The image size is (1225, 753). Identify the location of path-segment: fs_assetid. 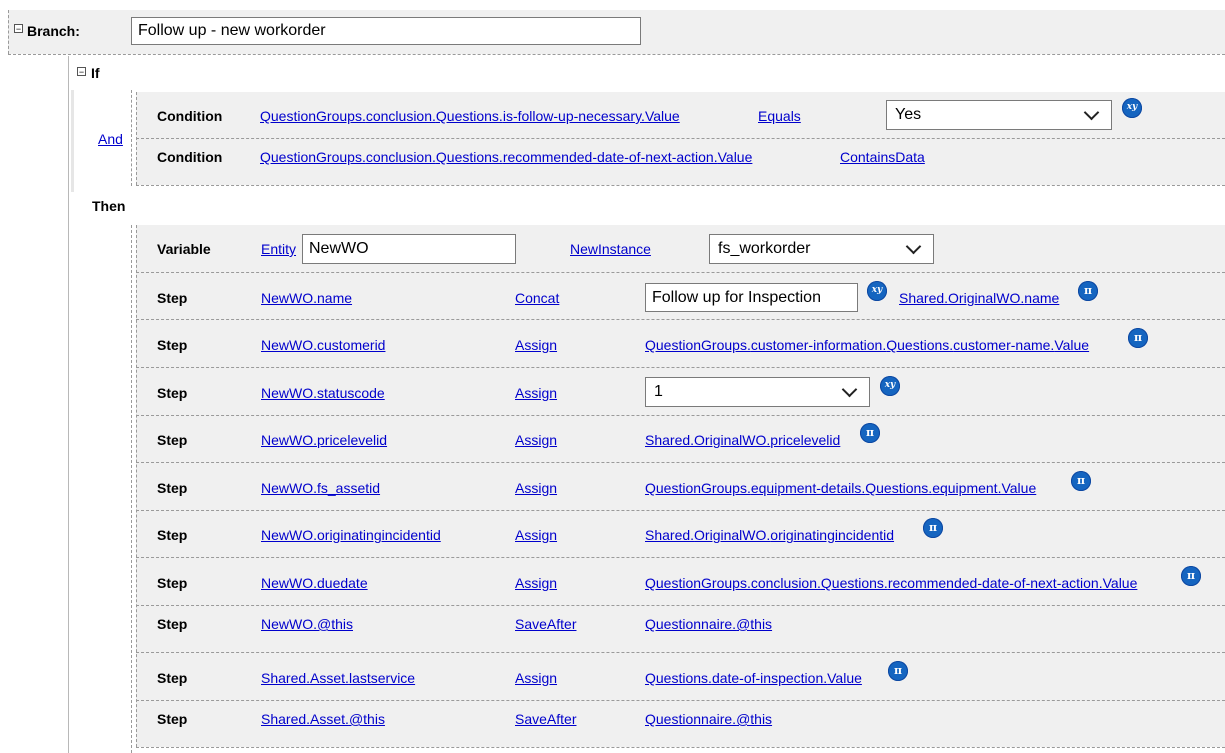
(348, 488).